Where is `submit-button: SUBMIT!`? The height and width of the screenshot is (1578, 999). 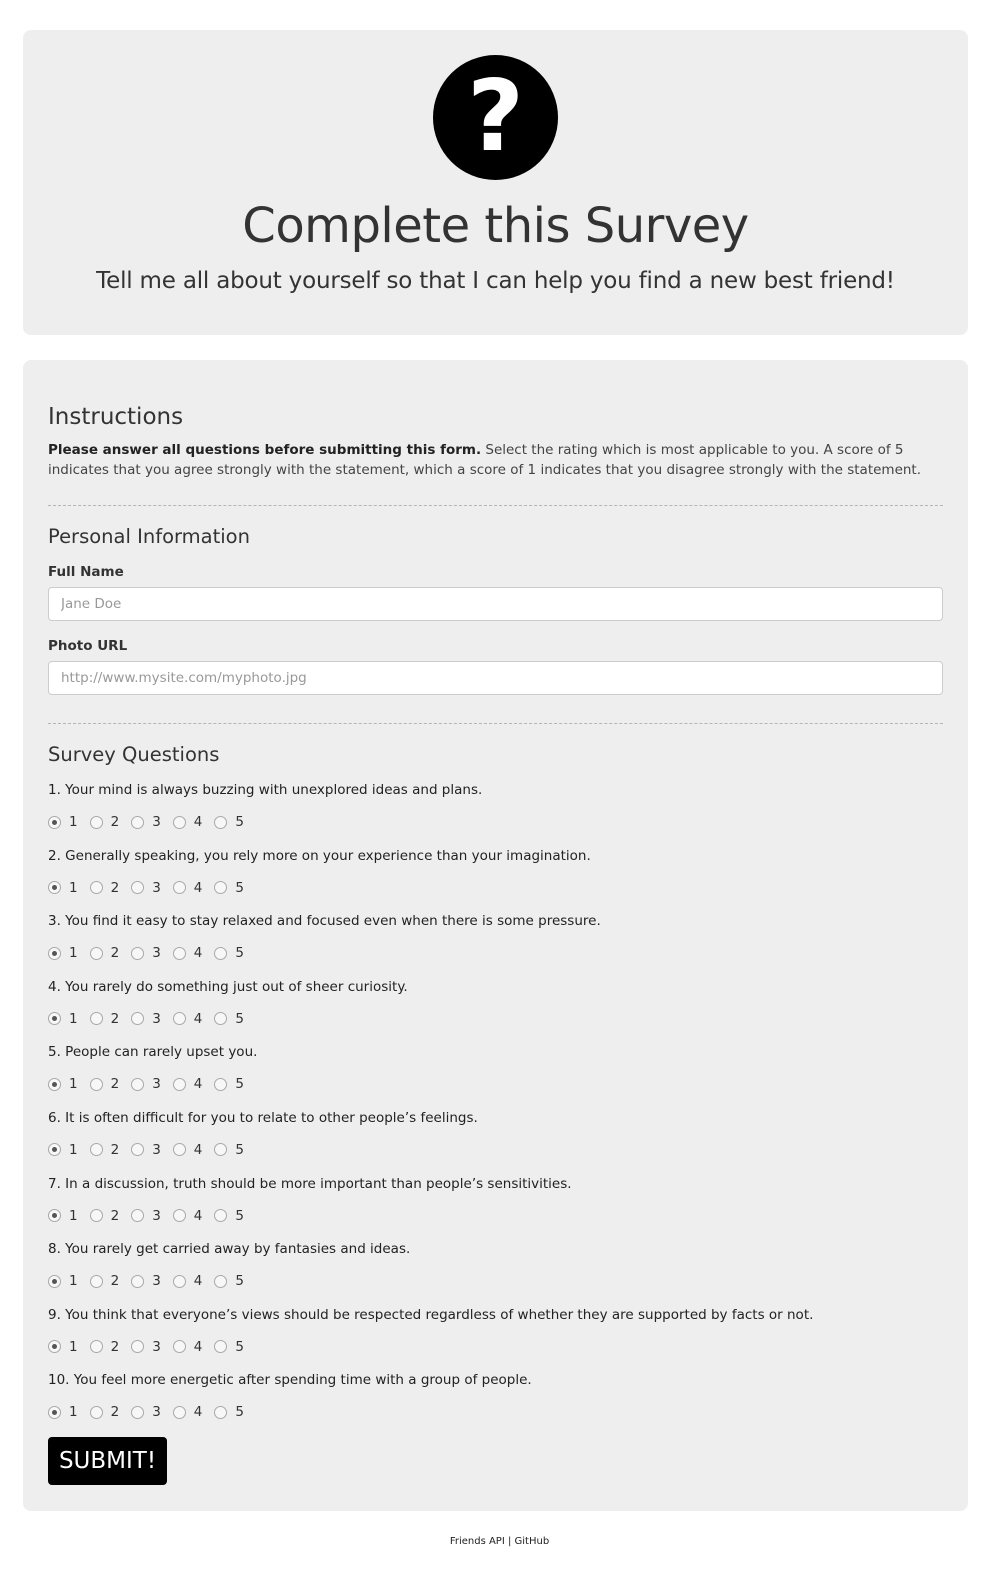 submit-button: SUBMIT! is located at coordinates (107, 1461).